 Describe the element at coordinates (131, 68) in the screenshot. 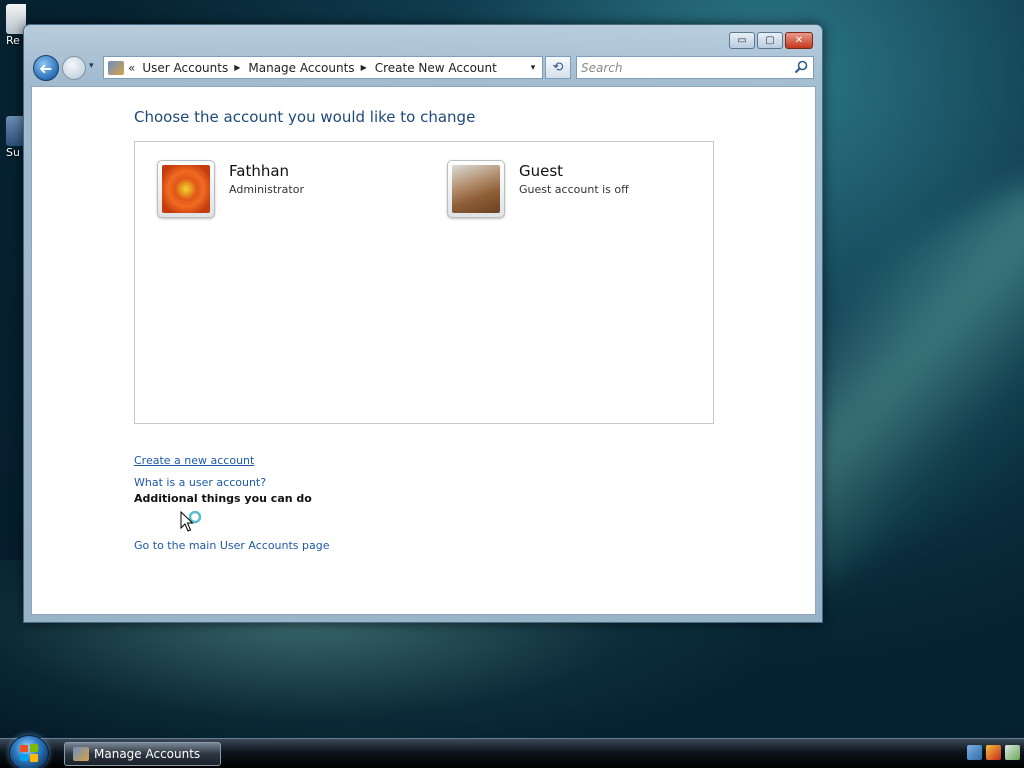

I see `breadcrumb-overflow-chevron: «` at that location.